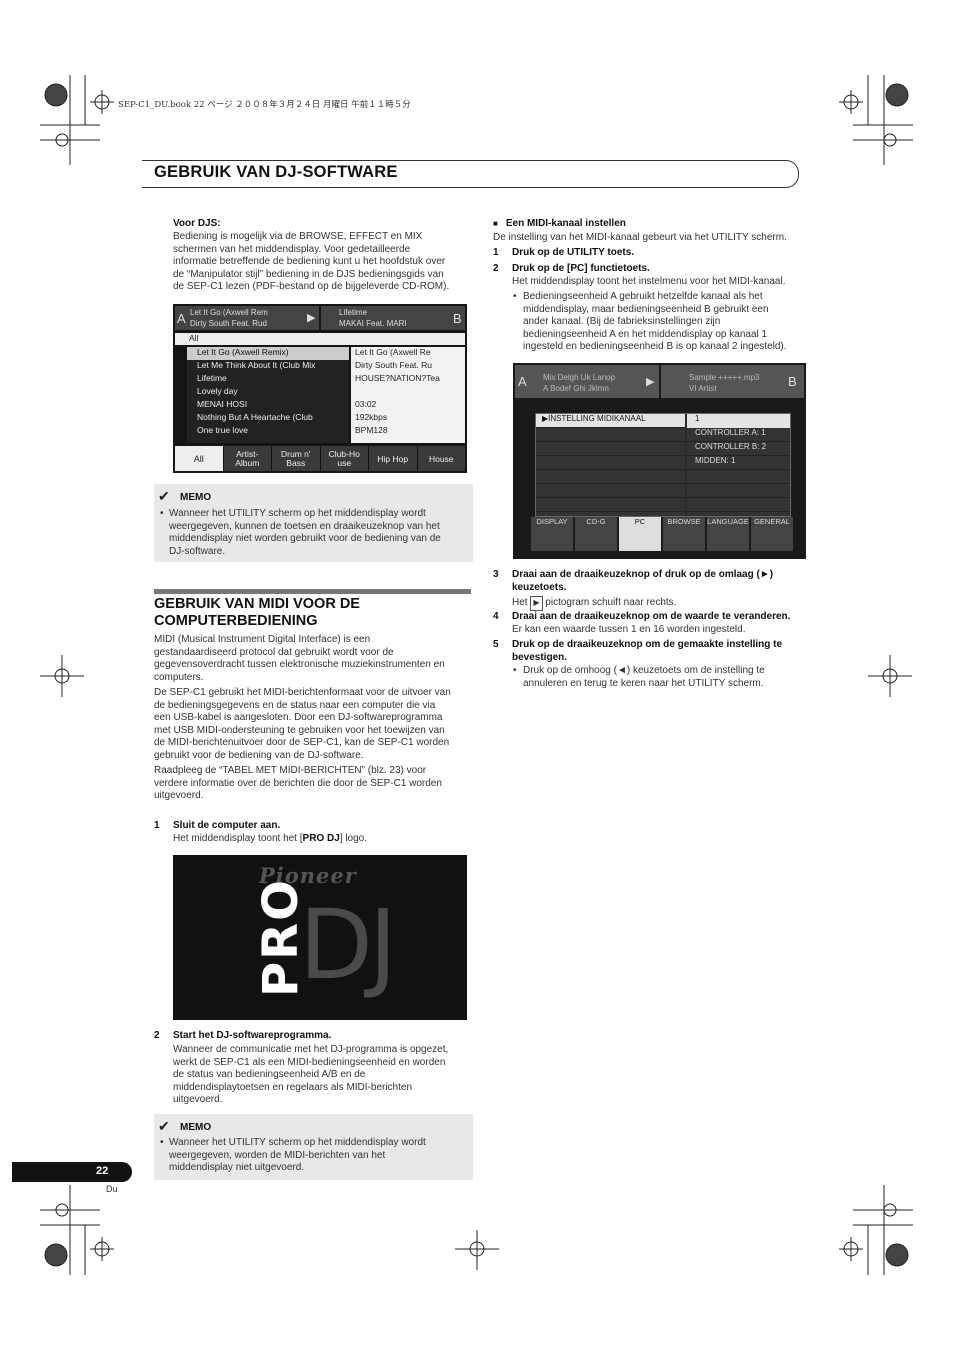 The height and width of the screenshot is (1351, 954). What do you see at coordinates (552, 534) in the screenshot?
I see `tab-display: DISPLAY` at bounding box center [552, 534].